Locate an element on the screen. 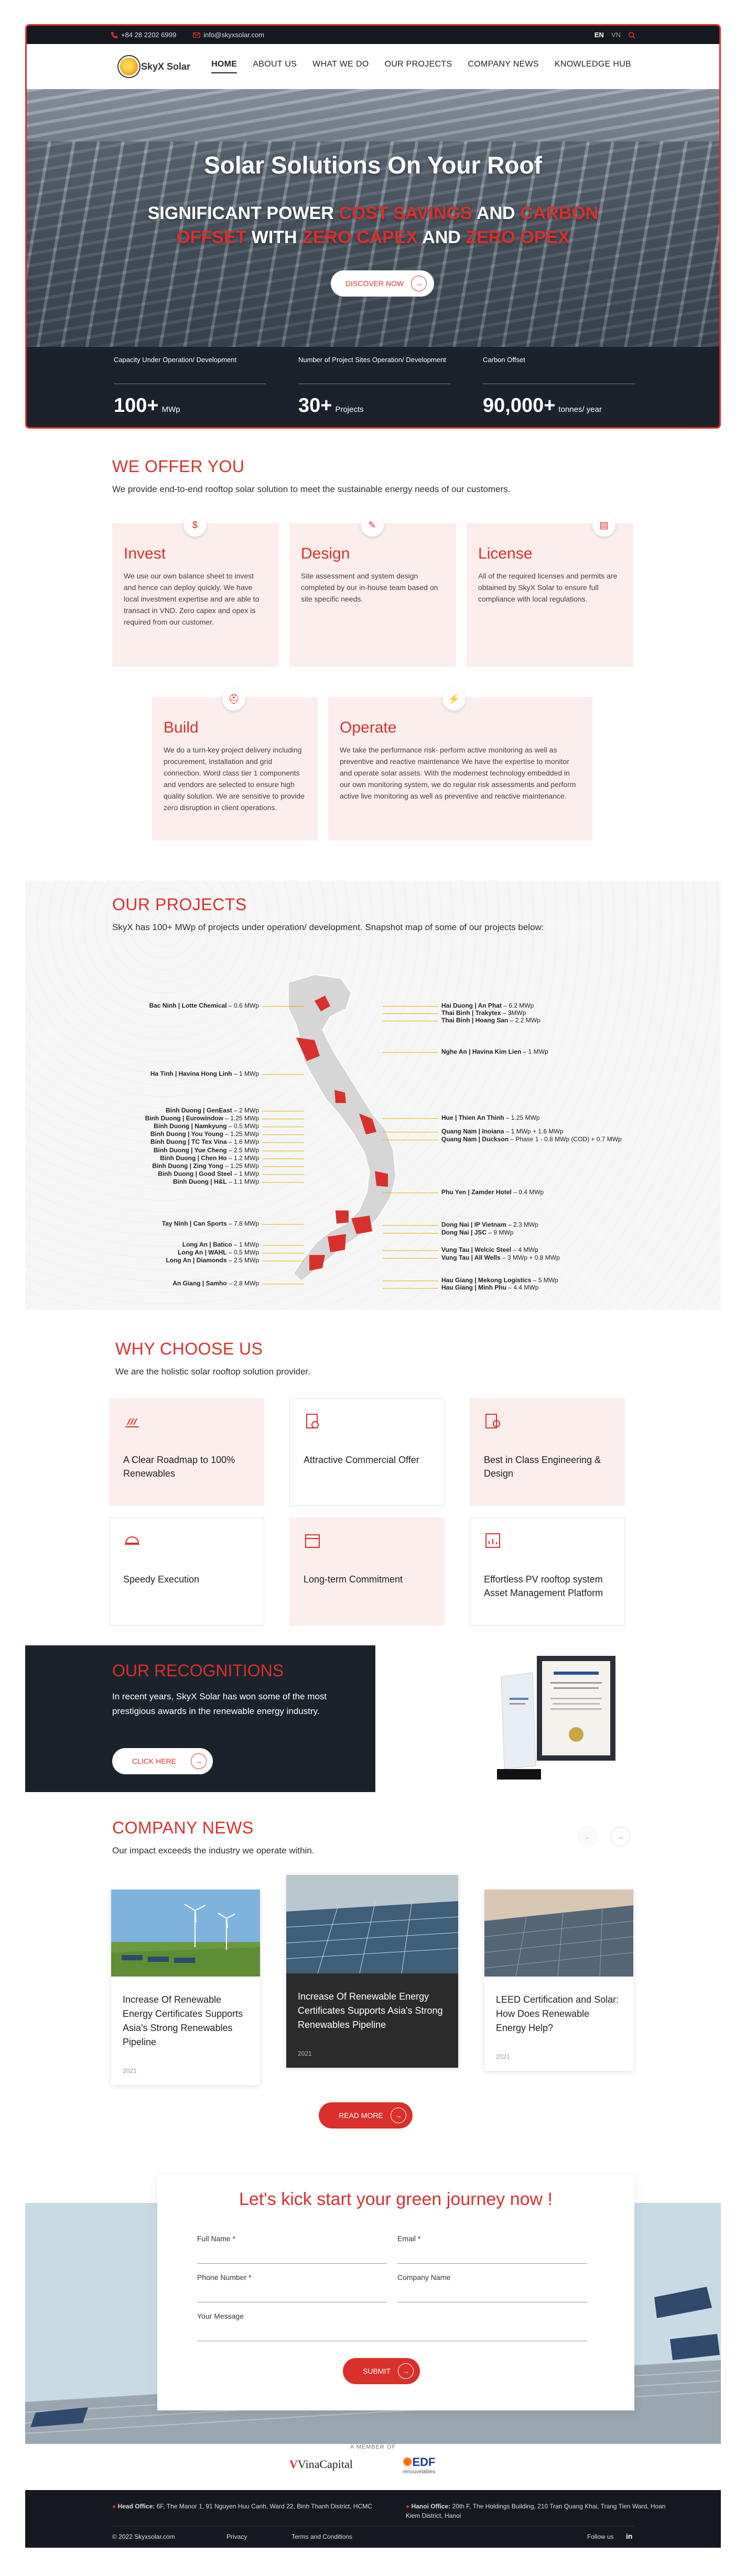 This screenshot has width=746, height=2576. submit-label: SUBMIT is located at coordinates (377, 2371).